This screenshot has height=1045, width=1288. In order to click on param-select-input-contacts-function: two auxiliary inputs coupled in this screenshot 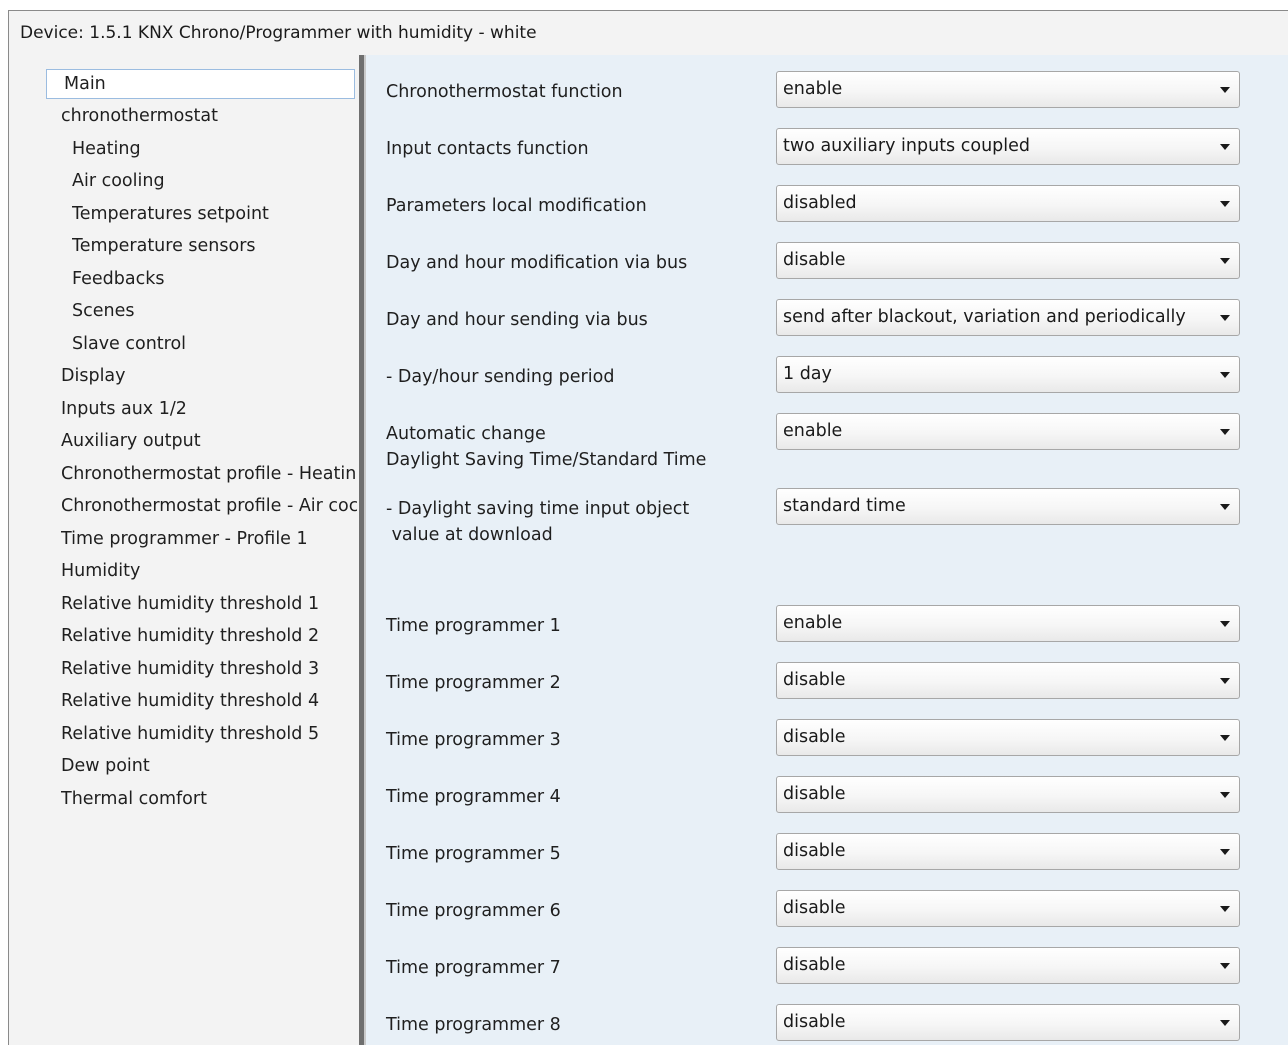, I will do `click(1008, 146)`.